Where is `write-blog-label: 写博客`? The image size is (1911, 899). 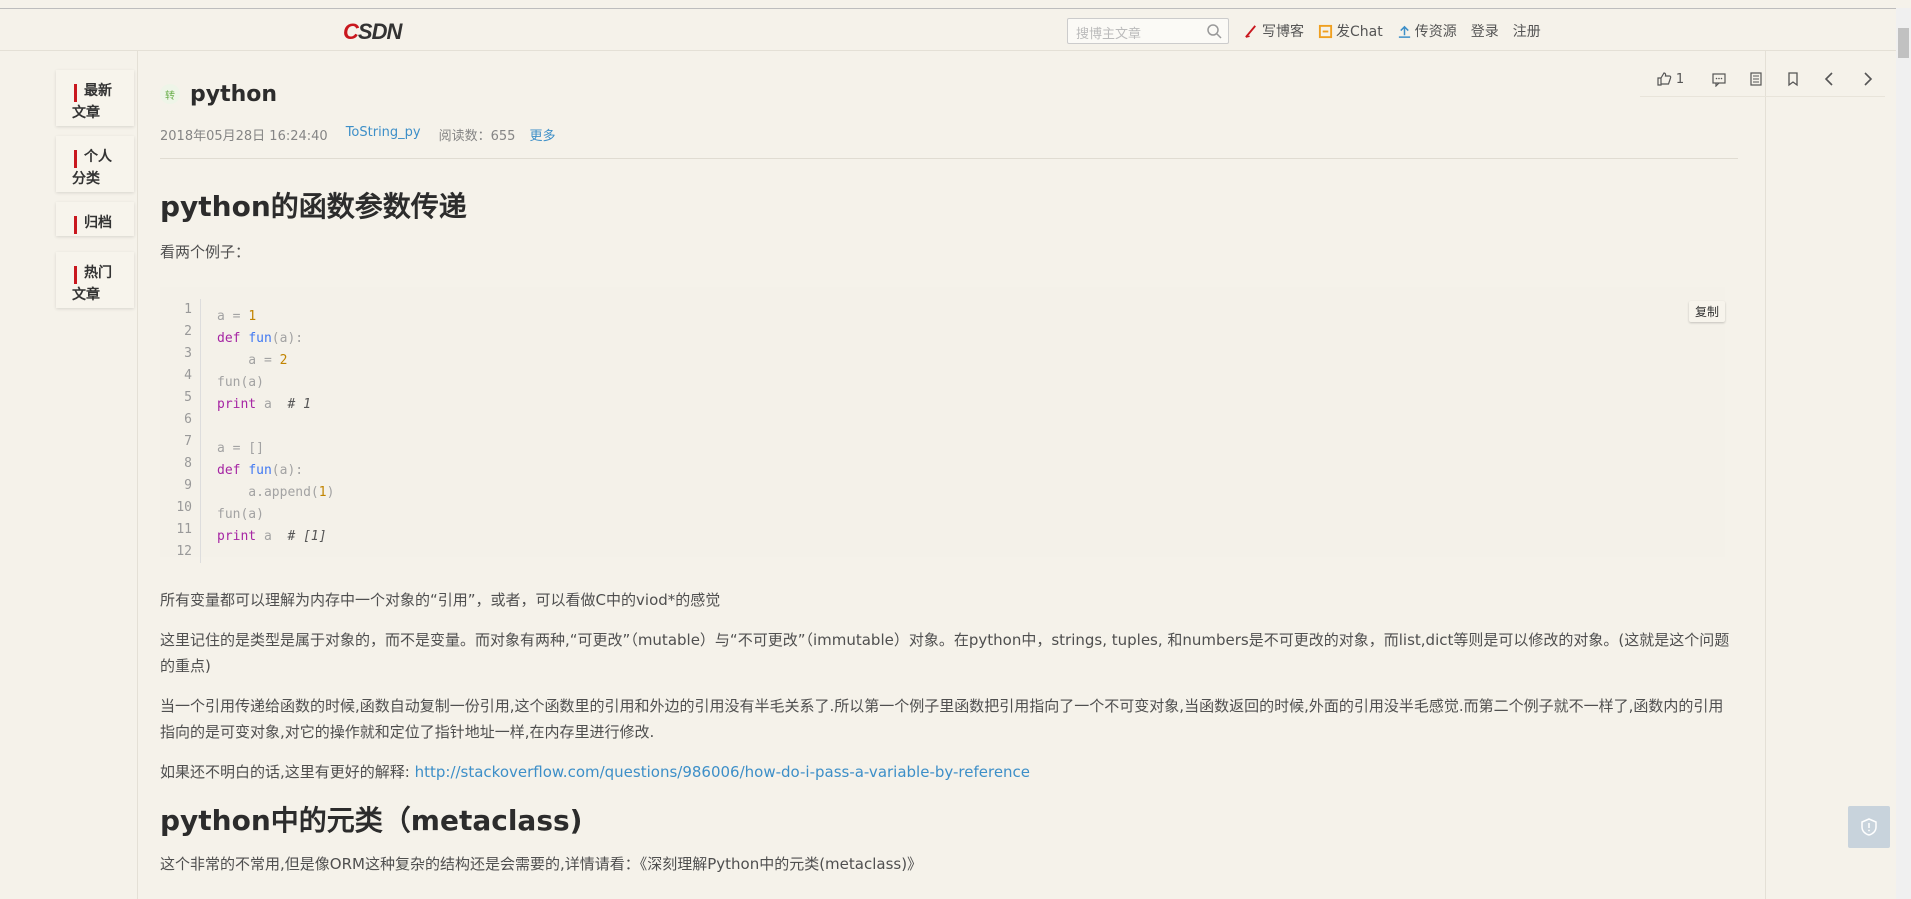
write-blog-label: 写博客 is located at coordinates (1283, 32).